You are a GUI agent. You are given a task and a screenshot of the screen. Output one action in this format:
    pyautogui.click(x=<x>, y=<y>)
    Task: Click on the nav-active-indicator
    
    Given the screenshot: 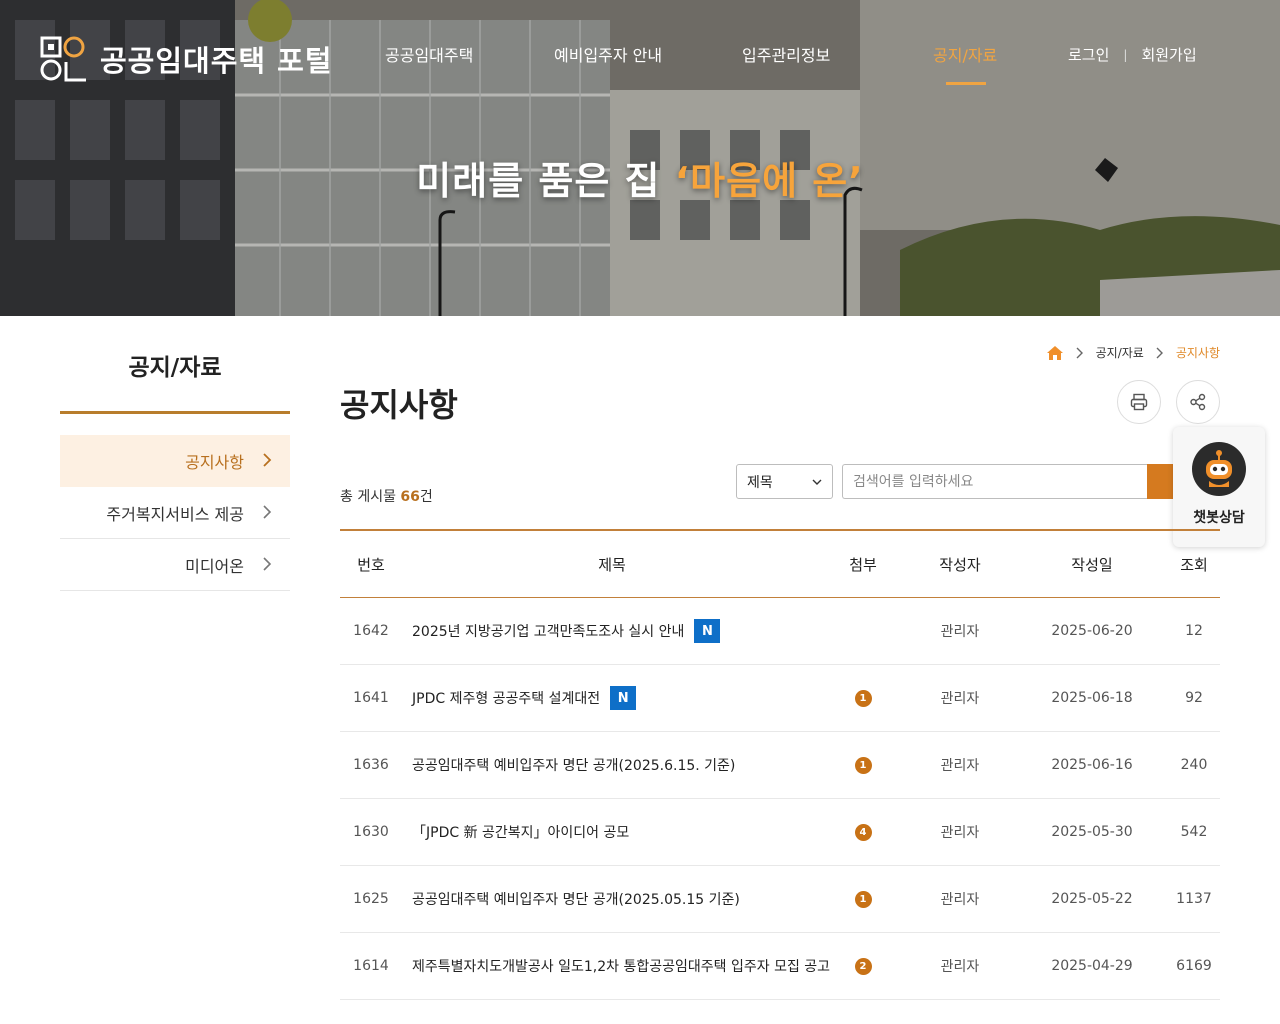 What is the action you would take?
    pyautogui.click(x=966, y=83)
    